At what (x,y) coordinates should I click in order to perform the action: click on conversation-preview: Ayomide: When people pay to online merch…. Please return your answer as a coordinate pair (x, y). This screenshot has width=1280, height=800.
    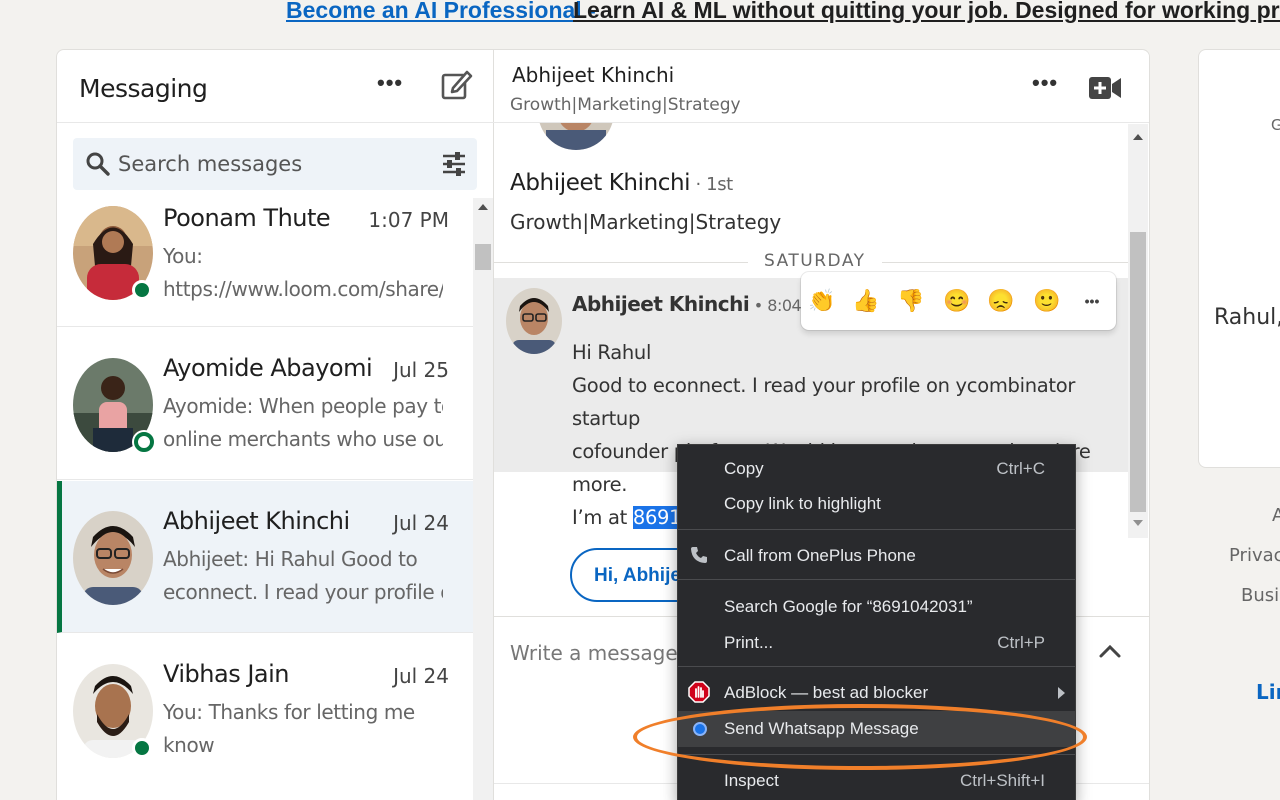
    Looking at the image, I should click on (303, 422).